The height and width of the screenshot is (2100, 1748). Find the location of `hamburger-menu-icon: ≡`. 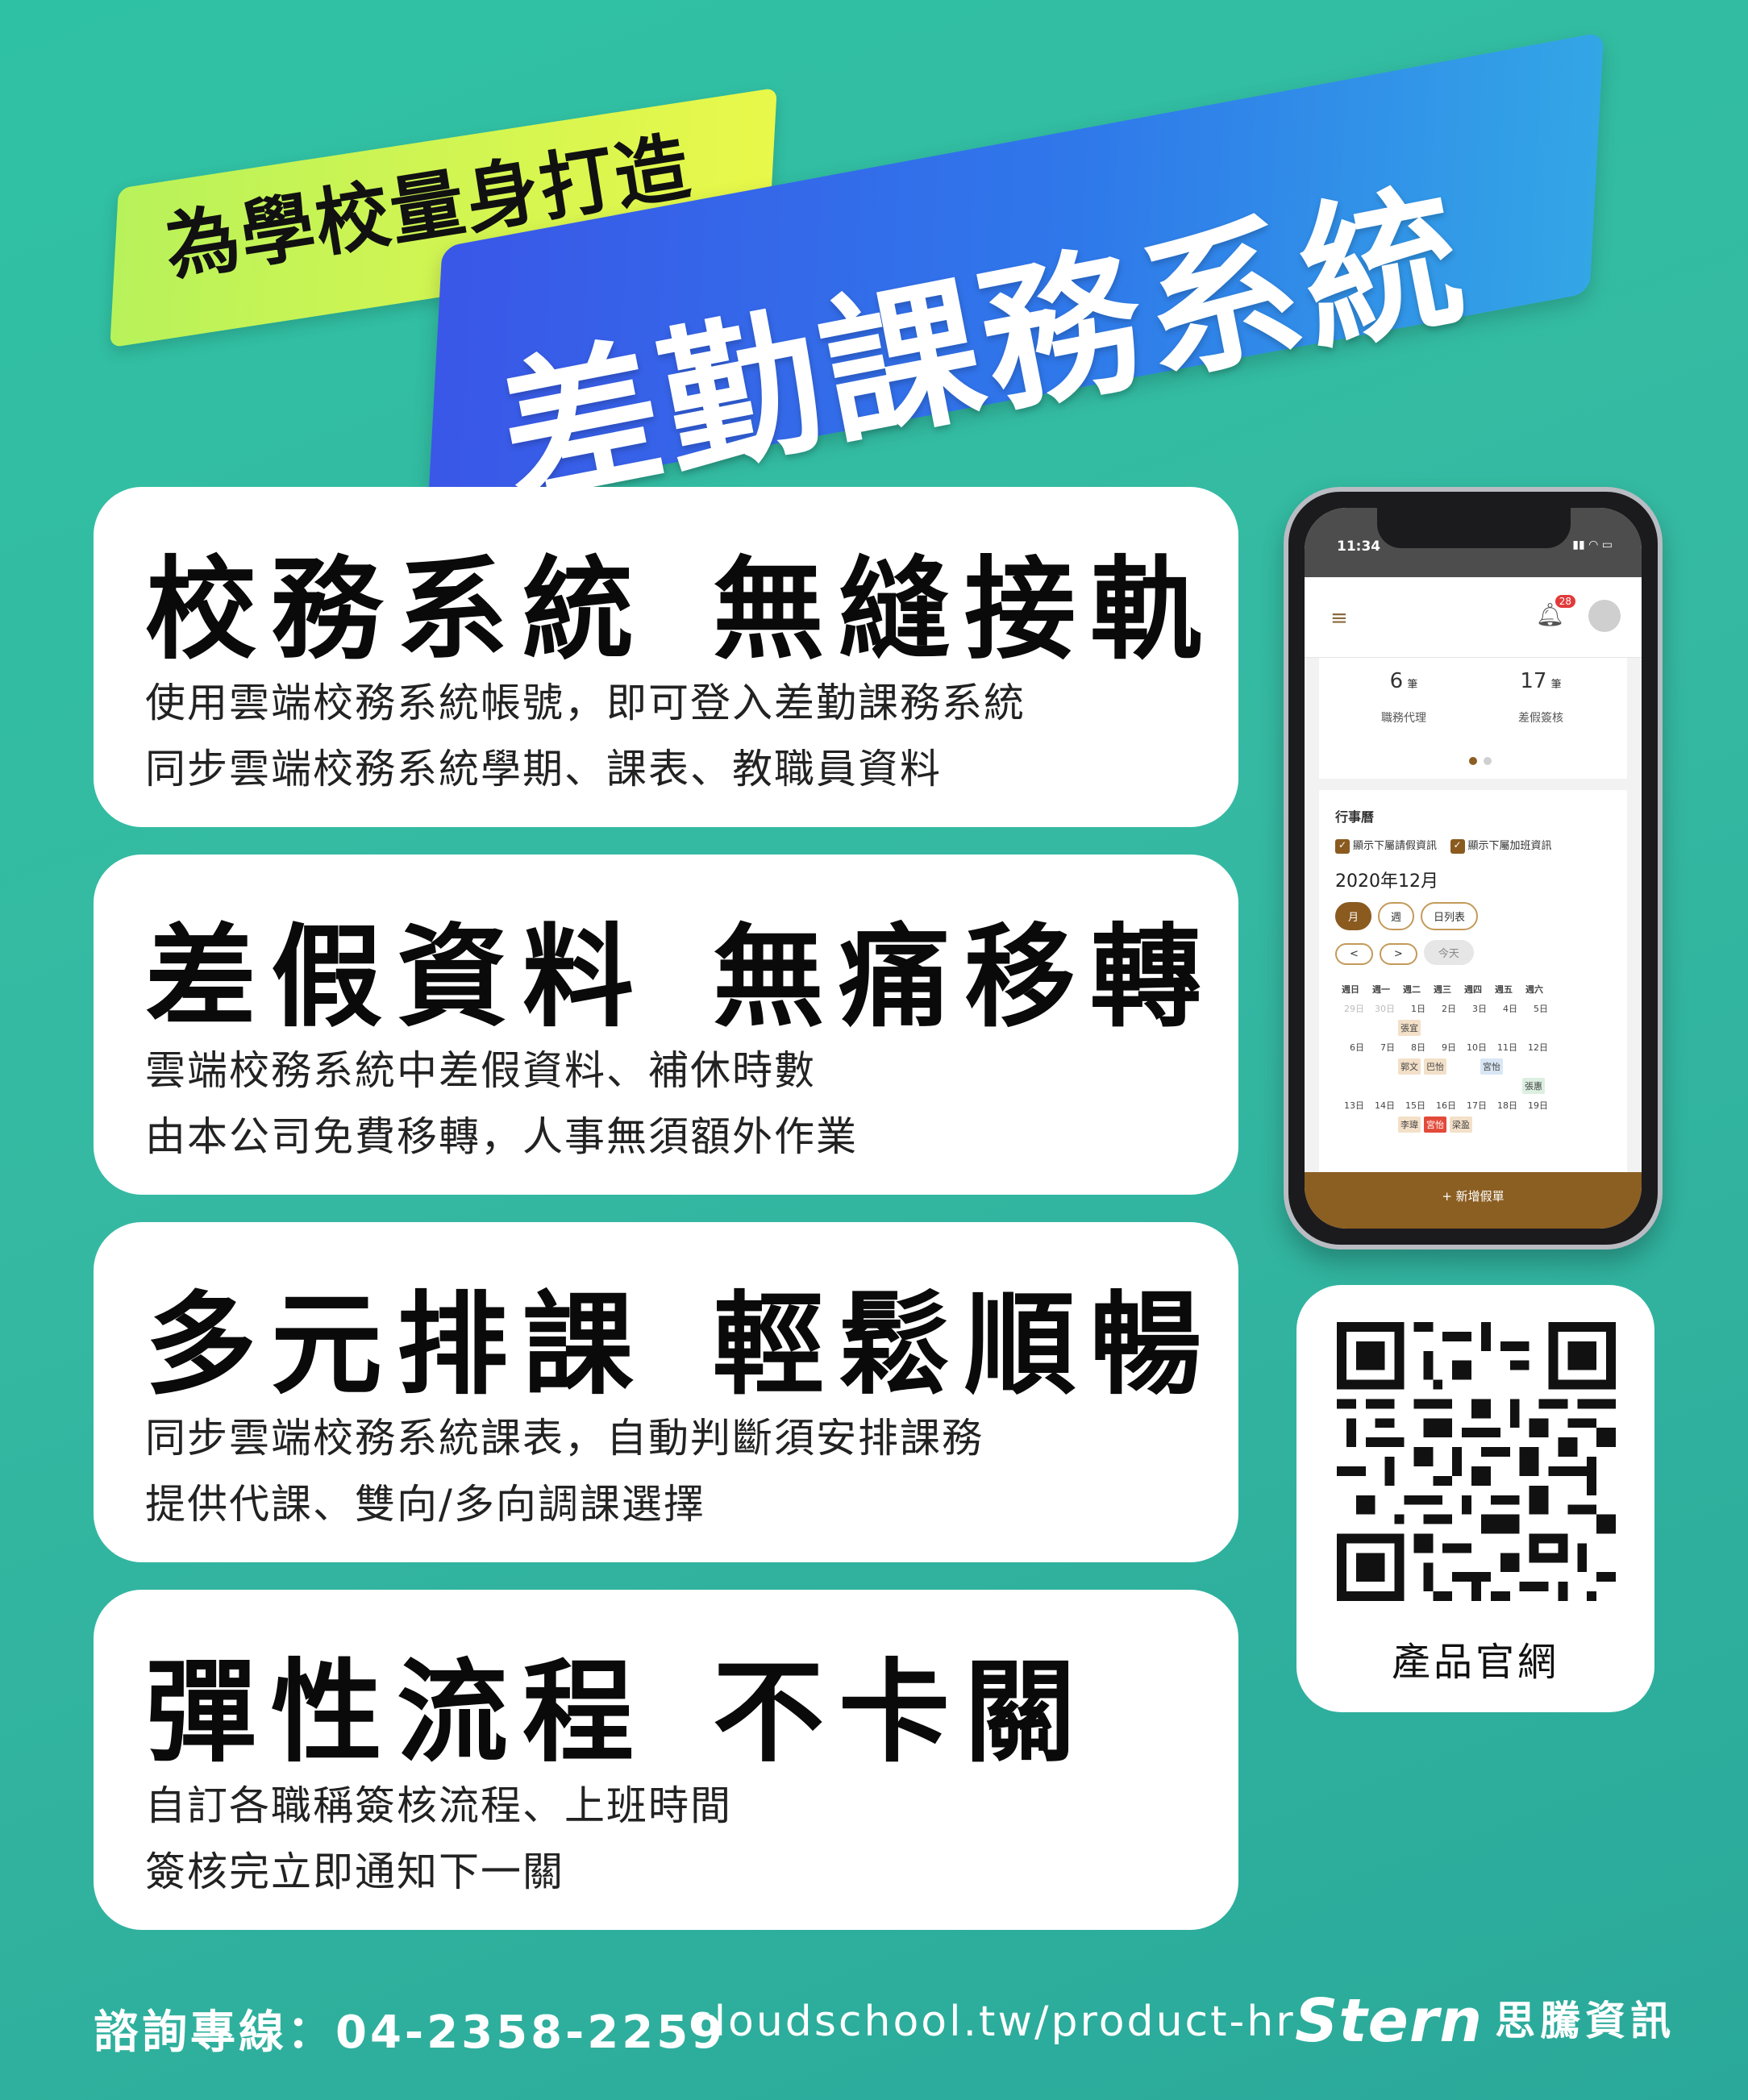

hamburger-menu-icon: ≡ is located at coordinates (1339, 618).